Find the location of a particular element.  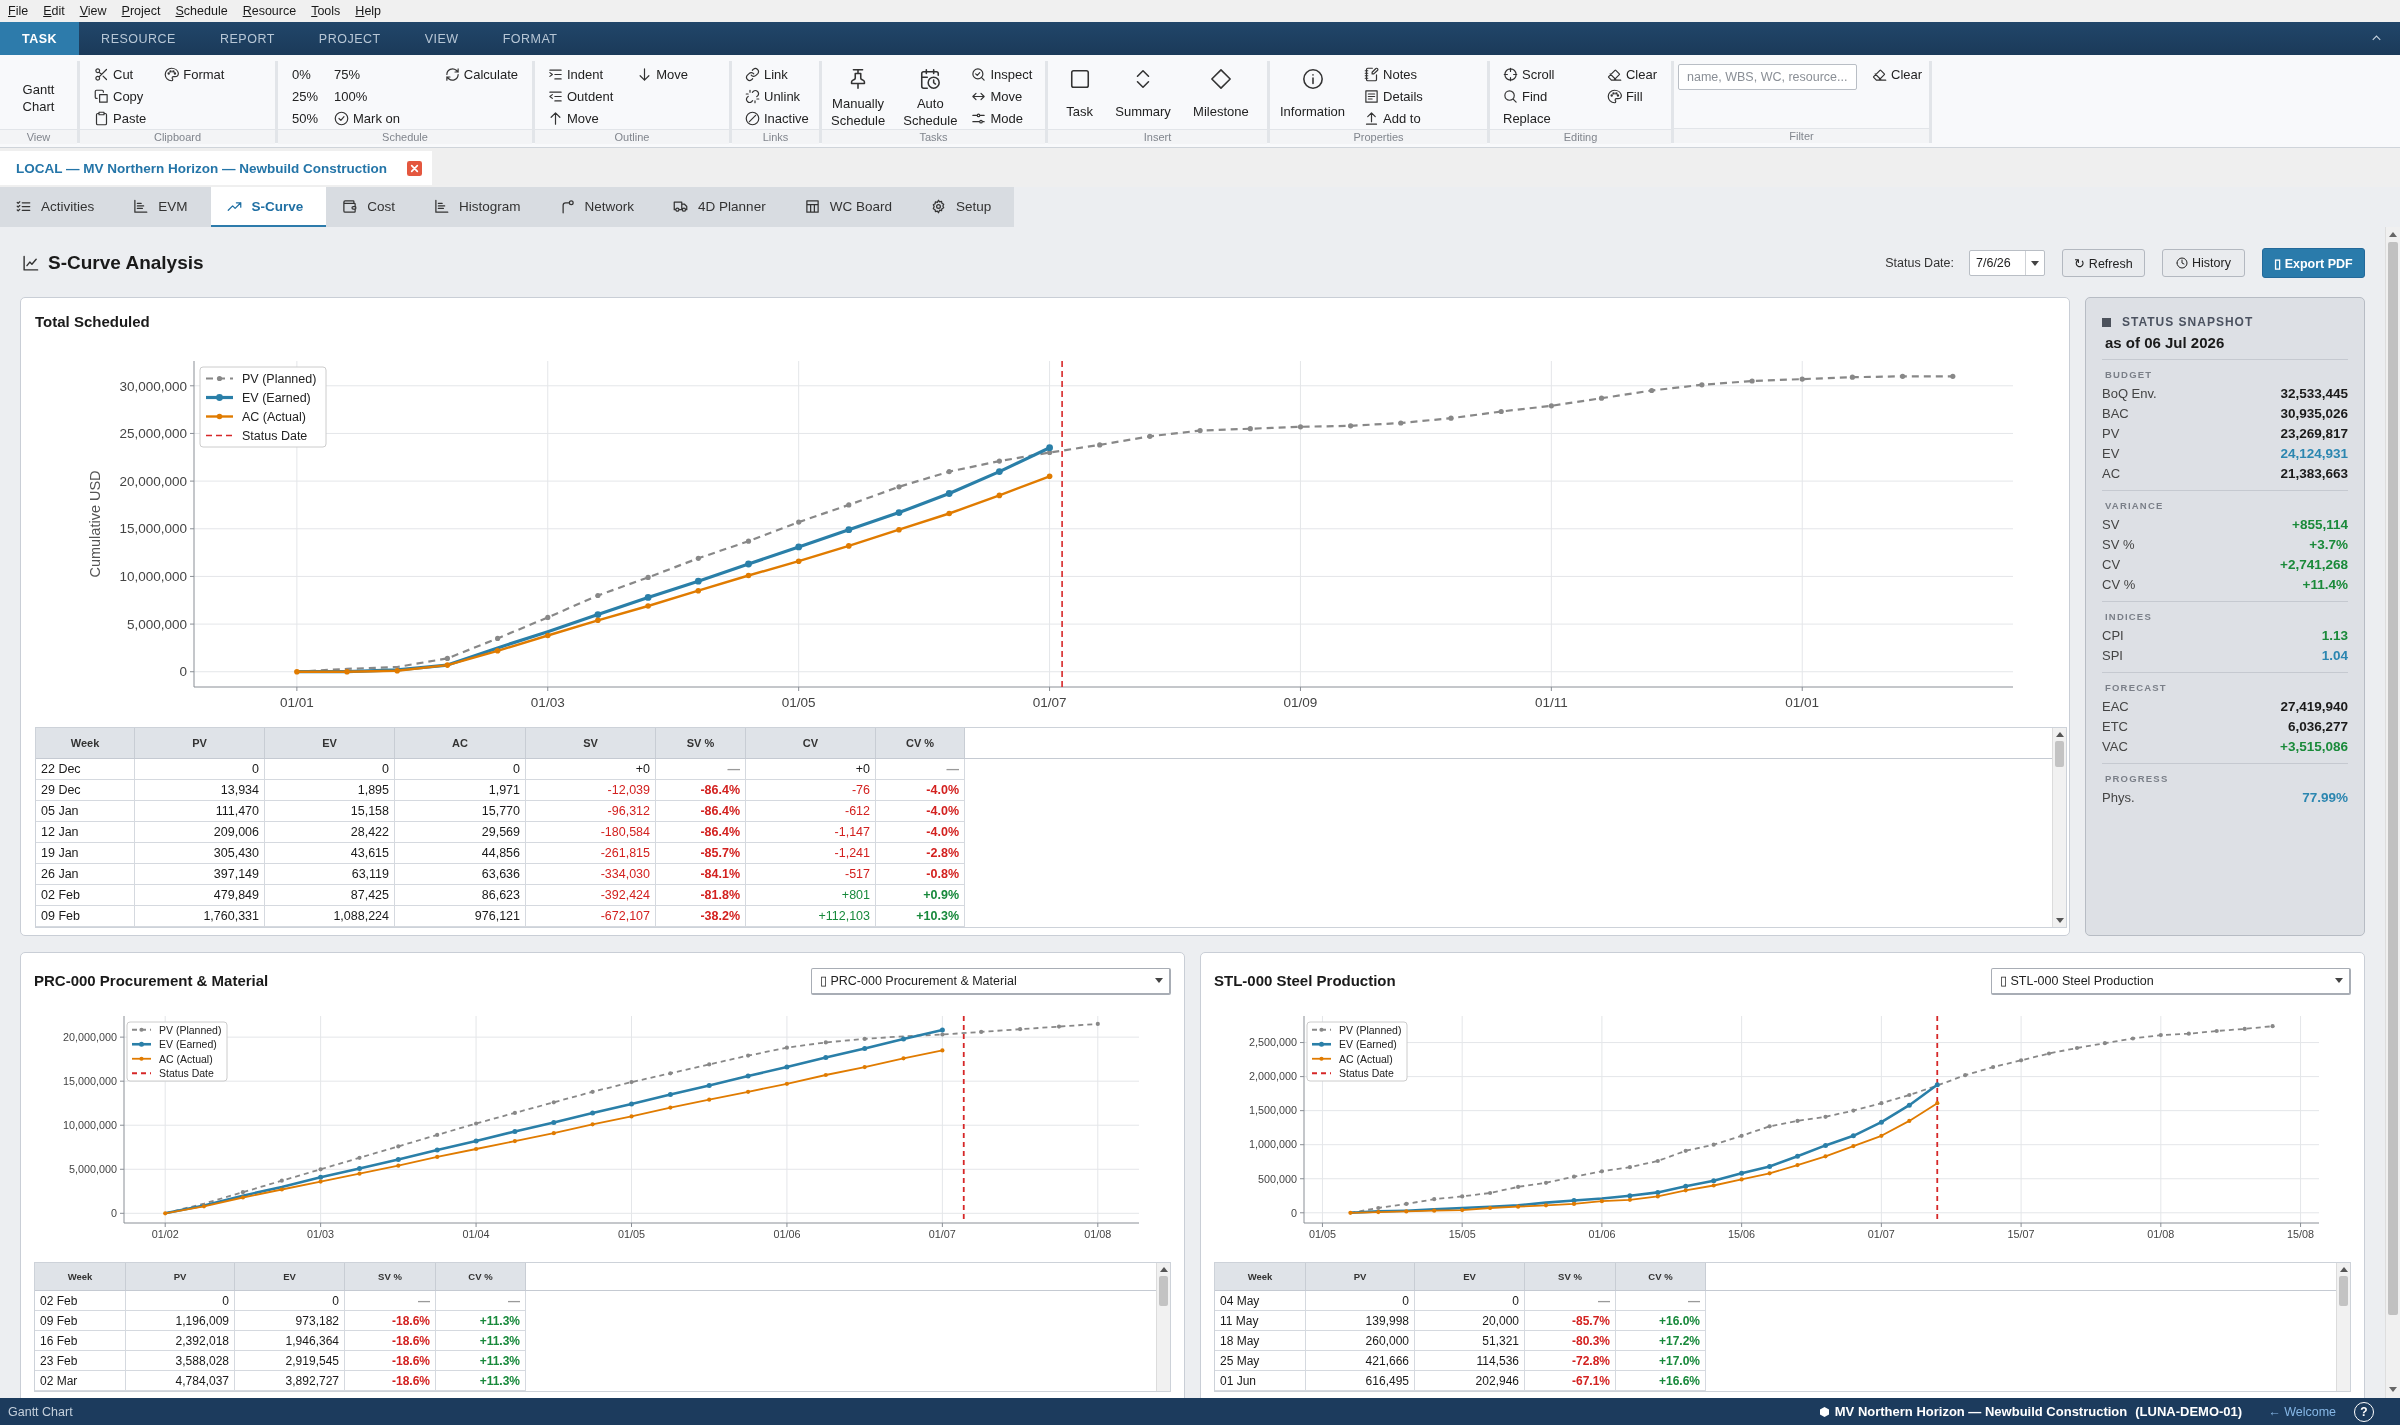

menu-item: Resource is located at coordinates (269, 11).